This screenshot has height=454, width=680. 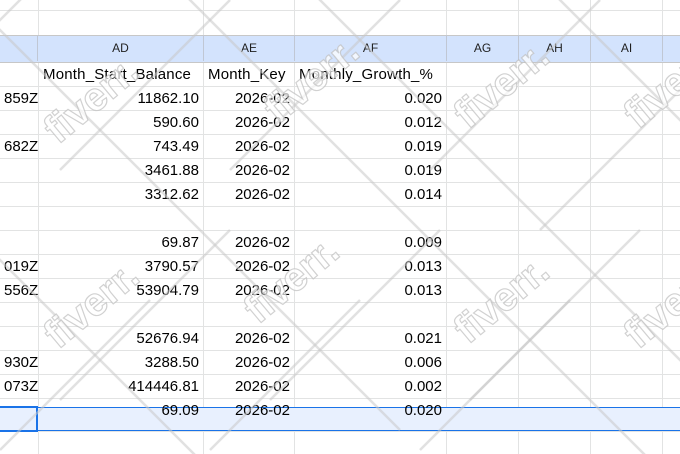 I want to click on cell-header-month-key: Month_Key, so click(x=249, y=75).